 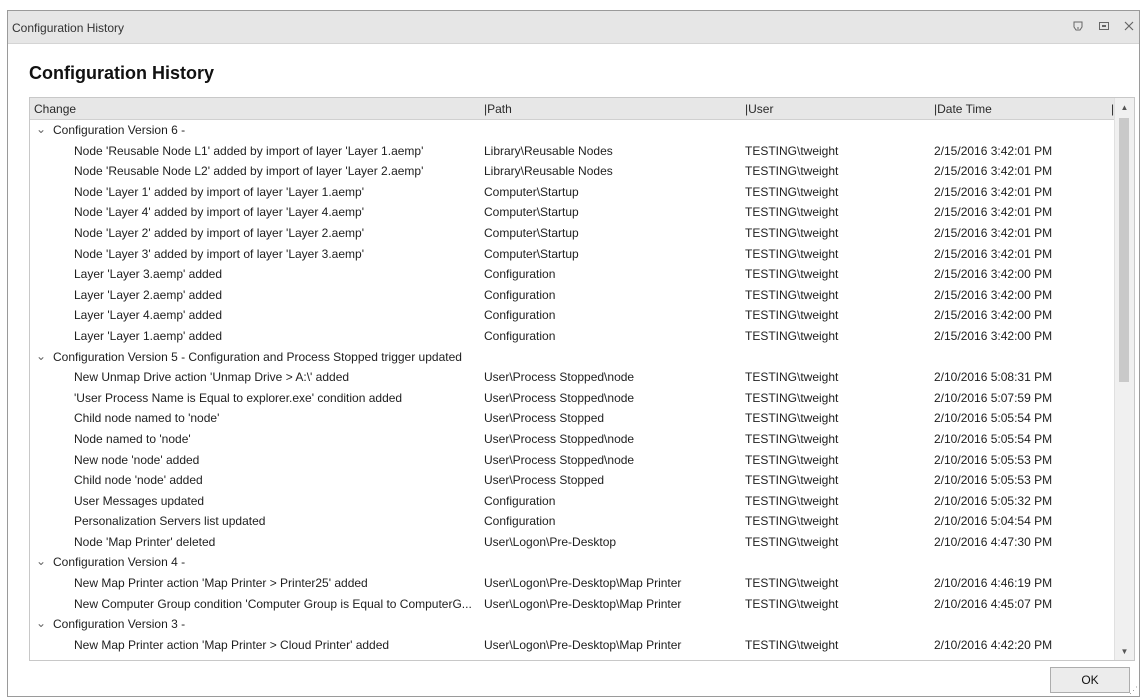 What do you see at coordinates (119, 624) in the screenshot?
I see `group-label: Configuration Version 3 -` at bounding box center [119, 624].